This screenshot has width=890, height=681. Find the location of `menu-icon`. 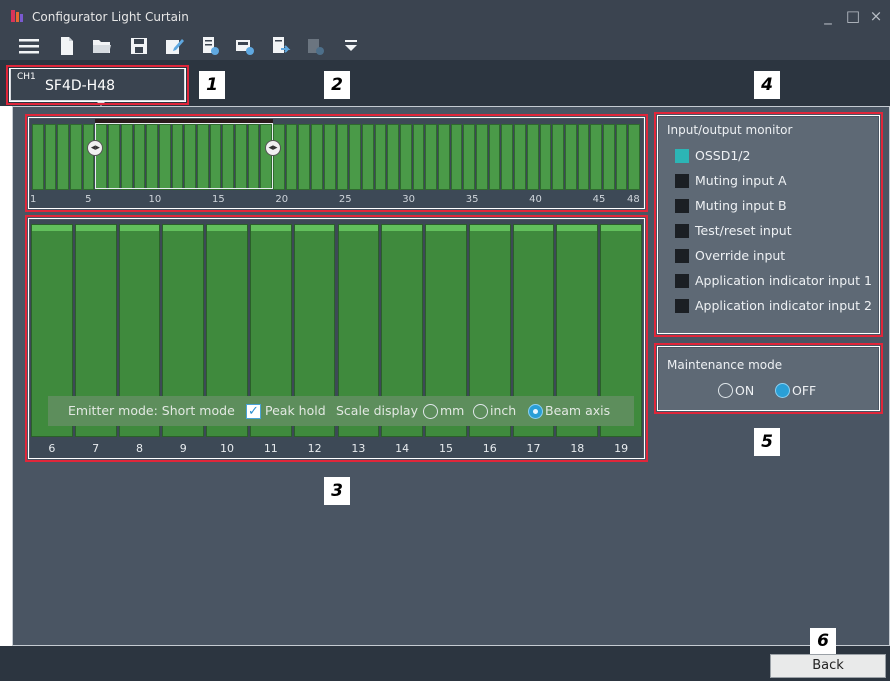

menu-icon is located at coordinates (29, 46).